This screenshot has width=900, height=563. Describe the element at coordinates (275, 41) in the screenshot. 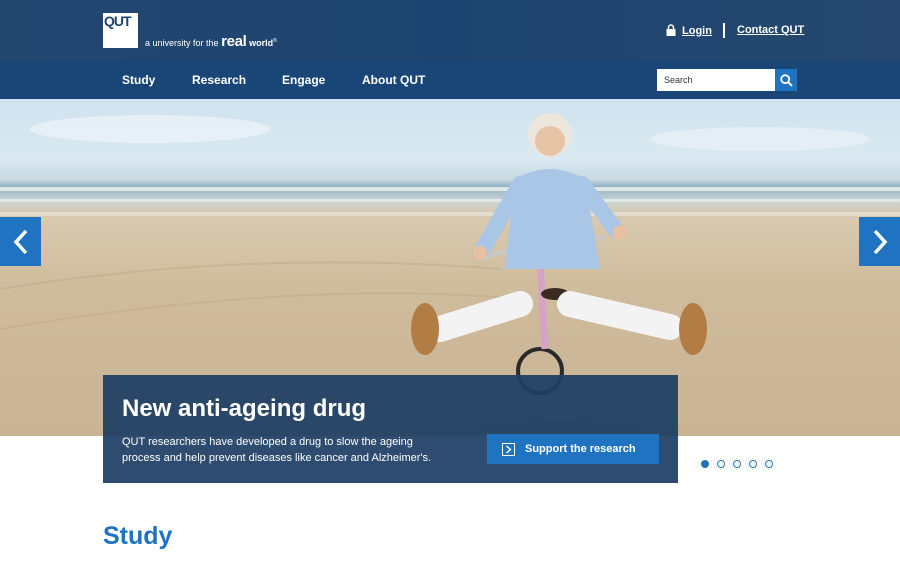

I see `registered-mark: ®` at that location.